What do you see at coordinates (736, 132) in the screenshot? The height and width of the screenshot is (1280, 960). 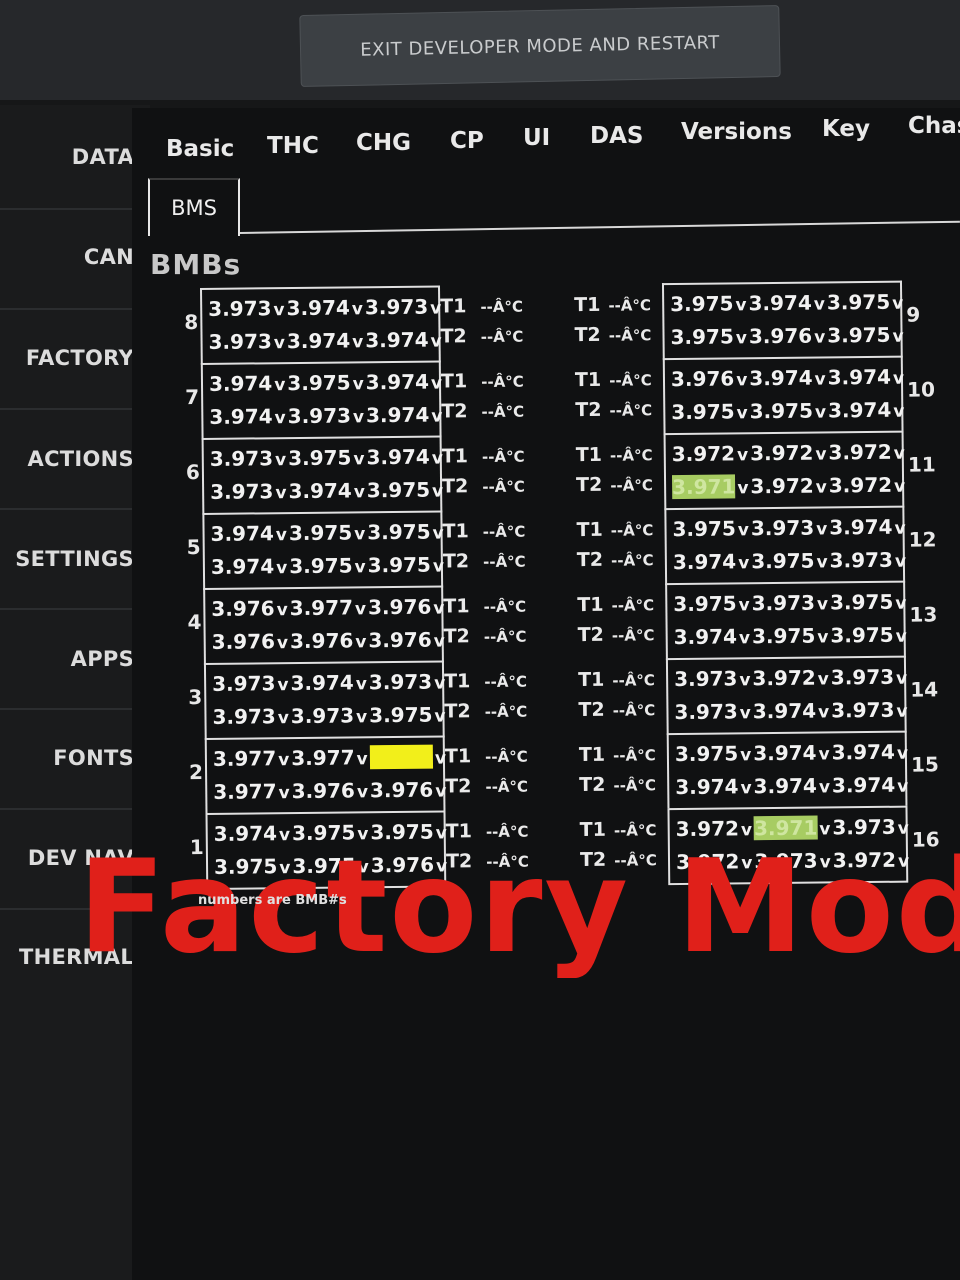 I see `tab-versions: Versions` at bounding box center [736, 132].